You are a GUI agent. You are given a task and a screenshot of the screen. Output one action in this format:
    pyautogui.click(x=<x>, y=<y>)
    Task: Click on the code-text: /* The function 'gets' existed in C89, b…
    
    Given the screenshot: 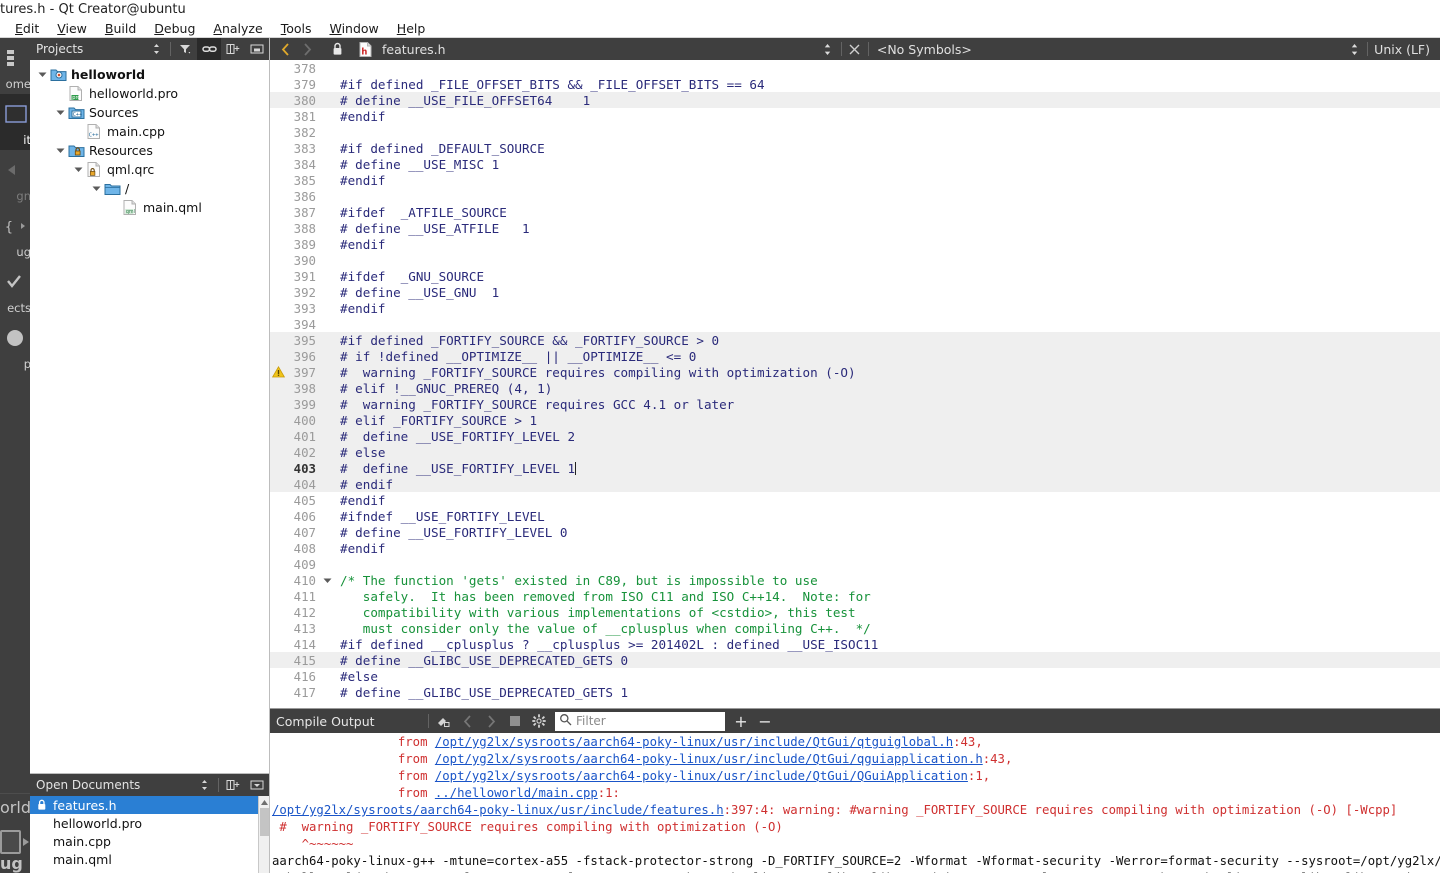 What is the action you would take?
    pyautogui.click(x=887, y=580)
    